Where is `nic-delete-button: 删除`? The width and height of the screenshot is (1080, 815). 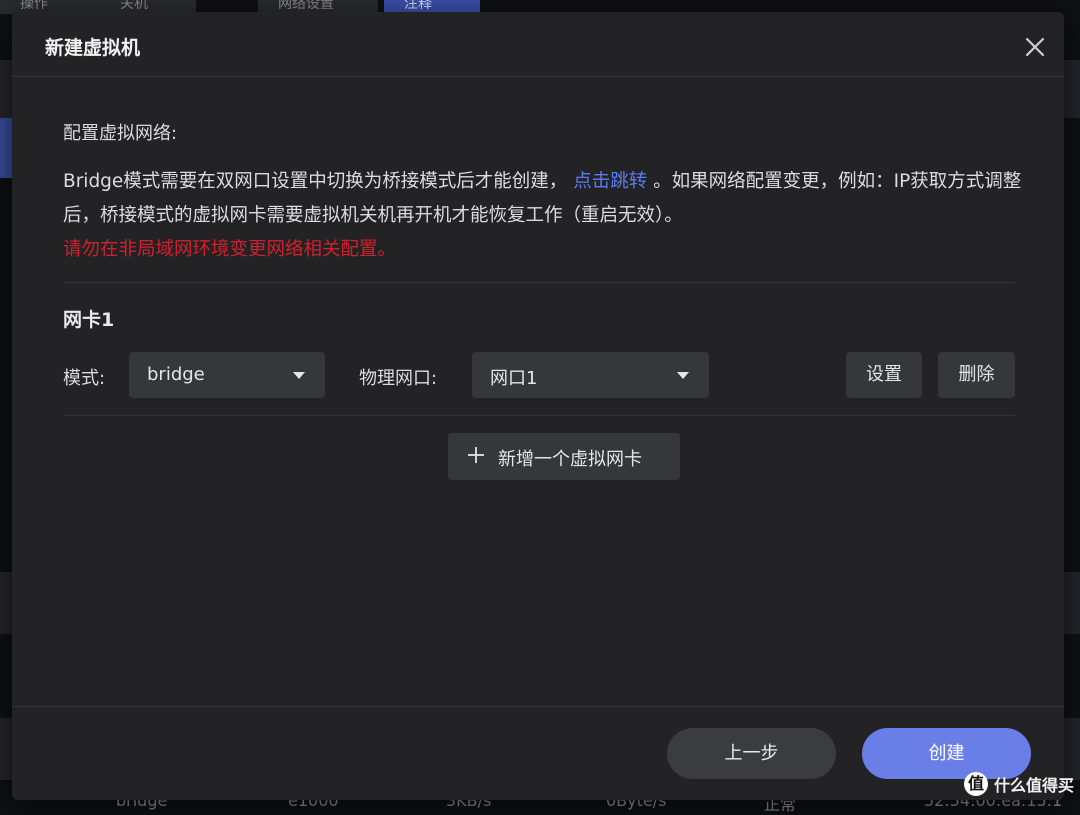 nic-delete-button: 删除 is located at coordinates (976, 375).